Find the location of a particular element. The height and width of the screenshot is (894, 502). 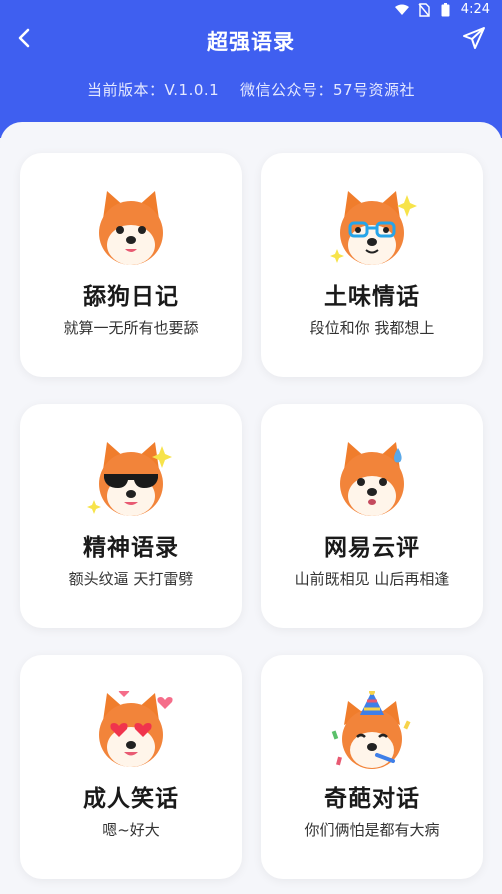

shiba-glasses-icon is located at coordinates (372, 229).